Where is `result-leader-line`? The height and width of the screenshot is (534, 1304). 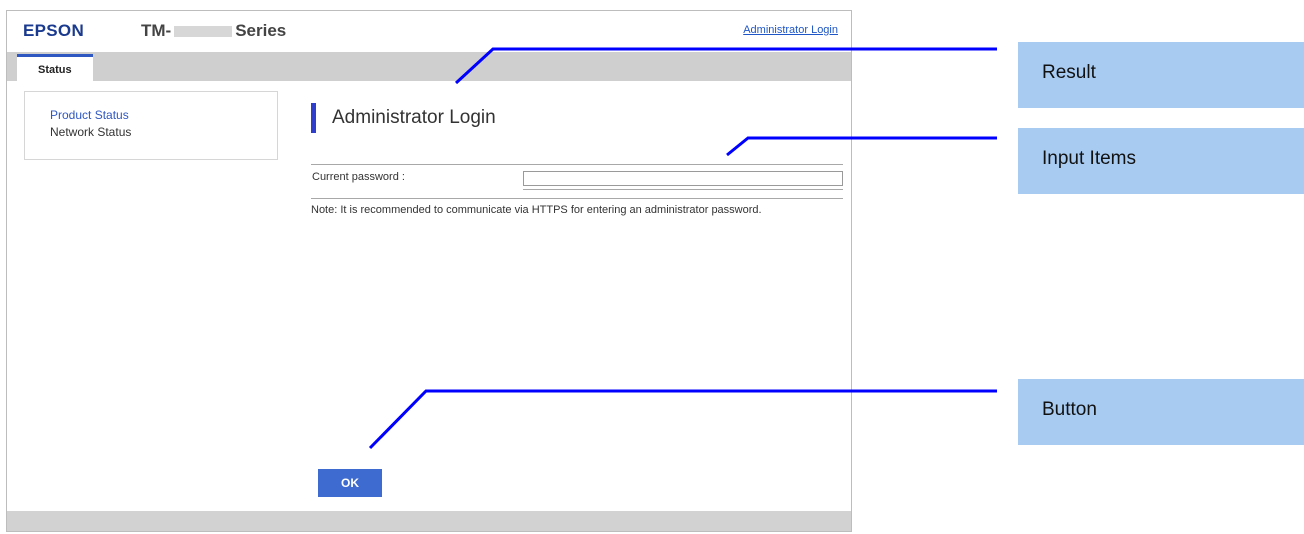
result-leader-line is located at coordinates (725, 66).